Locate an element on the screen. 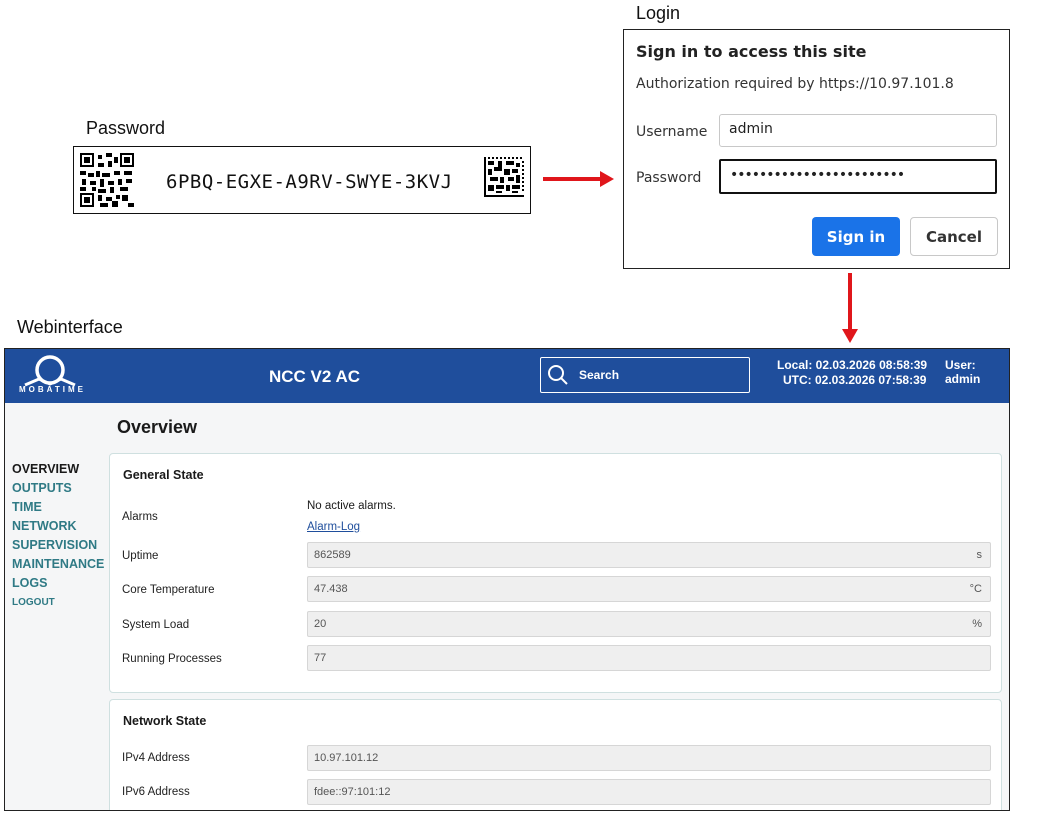 This screenshot has width=1039, height=815. ipv4-label: IPv4 Address is located at coordinates (156, 758).